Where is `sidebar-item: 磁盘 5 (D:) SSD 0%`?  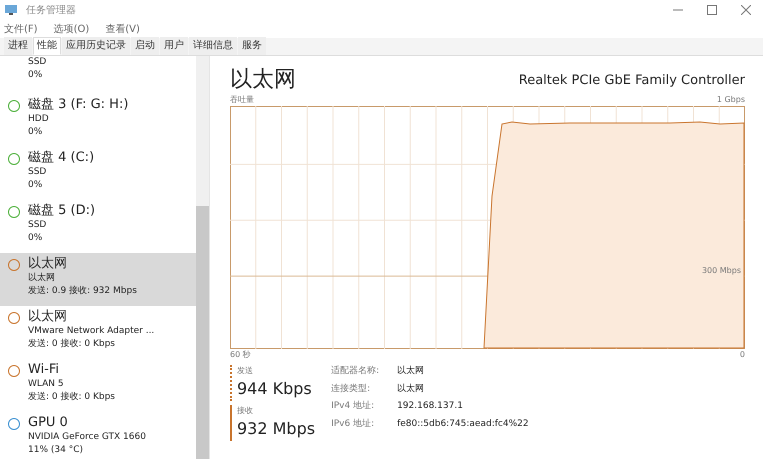 sidebar-item: 磁盘 5 (D:) SSD 0% is located at coordinates (98, 226).